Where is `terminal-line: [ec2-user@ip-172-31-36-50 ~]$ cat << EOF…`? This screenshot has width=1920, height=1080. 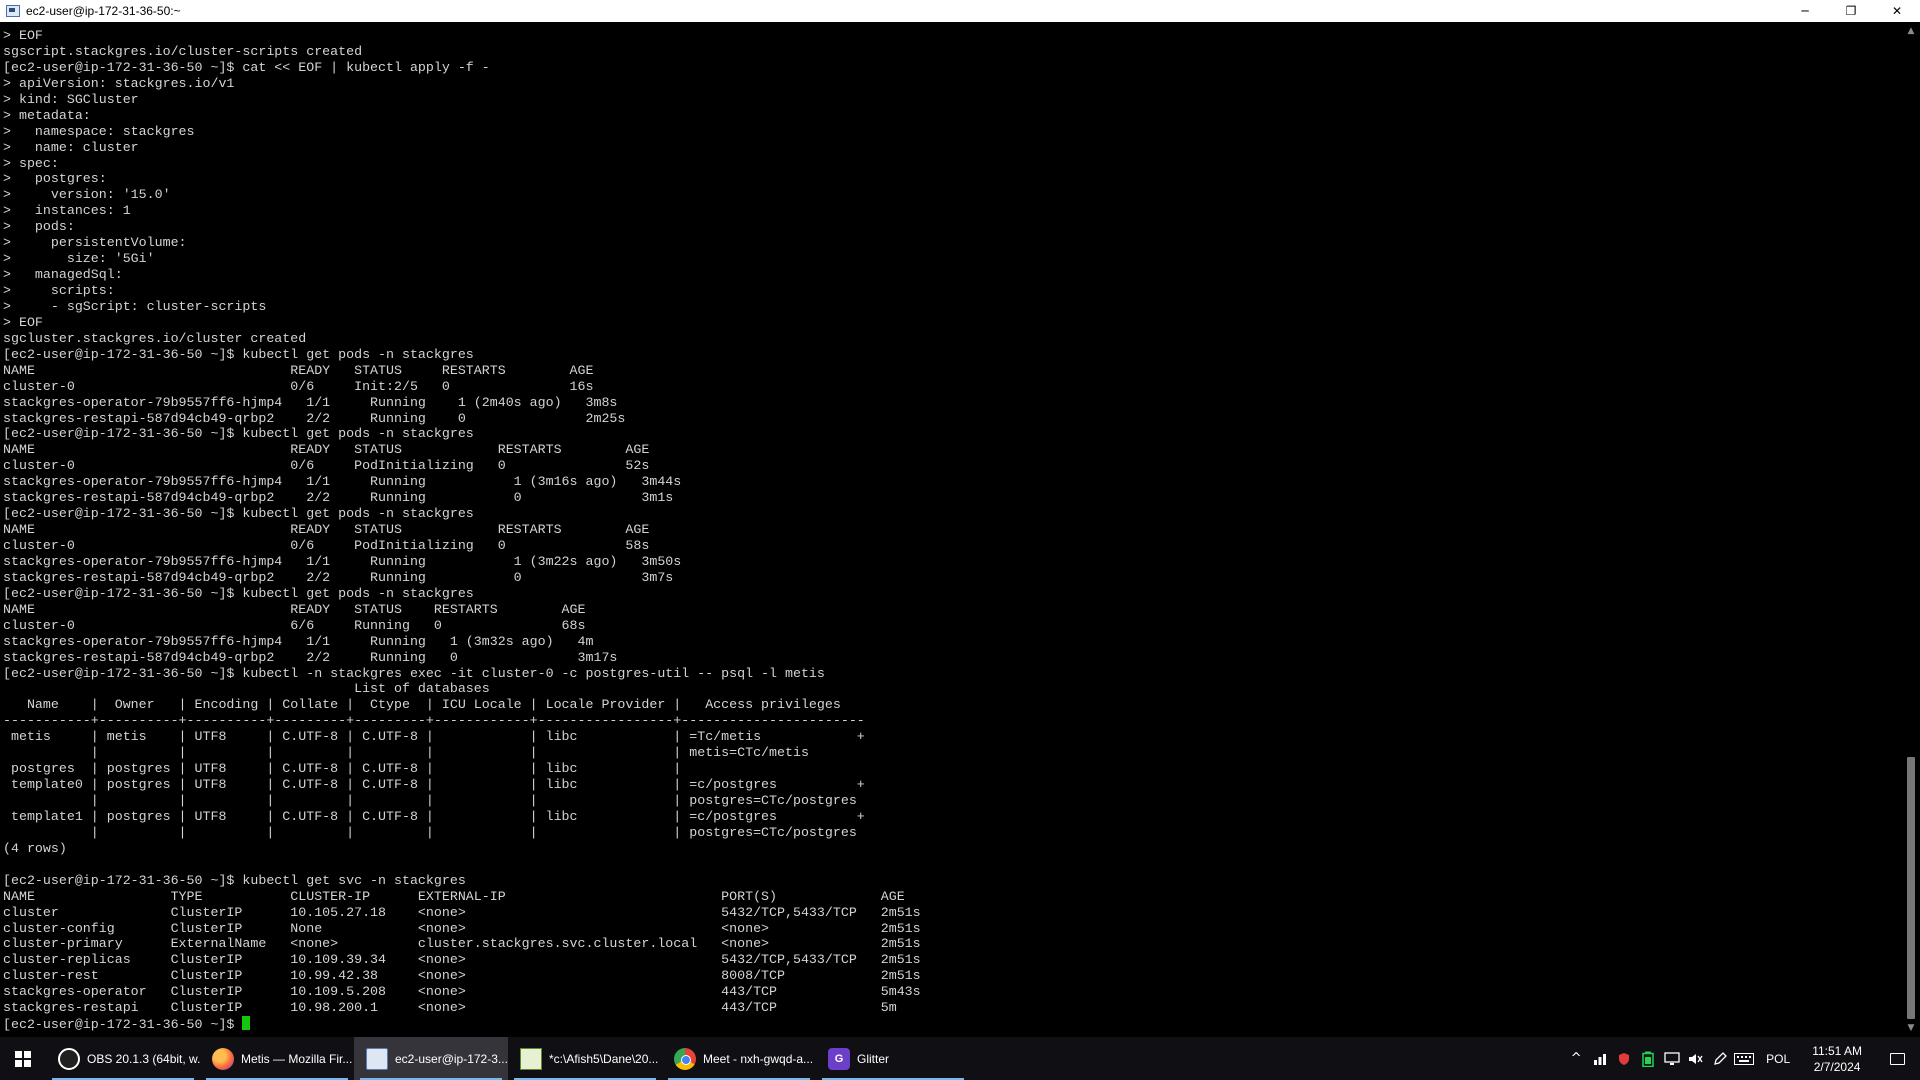 terminal-line: [ec2-user@ip-172-31-36-50 ~]$ cat << EOF… is located at coordinates (246, 67).